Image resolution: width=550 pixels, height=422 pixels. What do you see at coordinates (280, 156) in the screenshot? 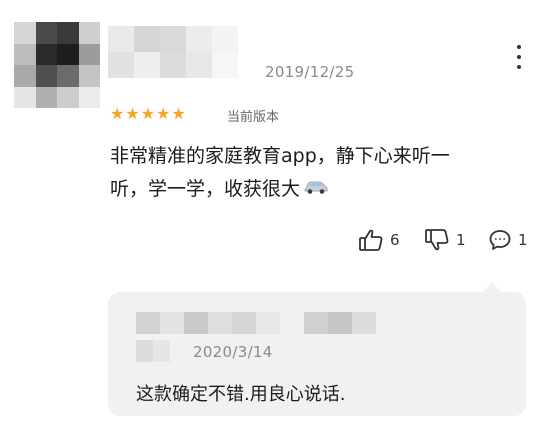
I see `review-content-line1: 非常精准的家庭教育app，静下心来听一` at bounding box center [280, 156].